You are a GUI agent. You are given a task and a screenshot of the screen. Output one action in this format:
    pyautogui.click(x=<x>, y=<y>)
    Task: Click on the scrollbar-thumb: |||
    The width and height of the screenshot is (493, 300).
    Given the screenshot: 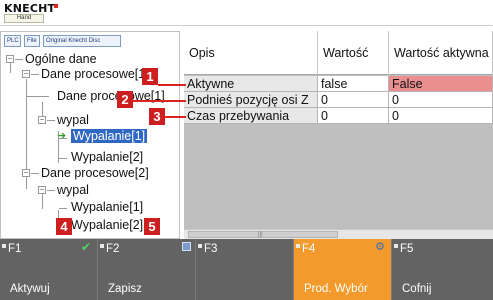 What is the action you would take?
    pyautogui.click(x=263, y=234)
    